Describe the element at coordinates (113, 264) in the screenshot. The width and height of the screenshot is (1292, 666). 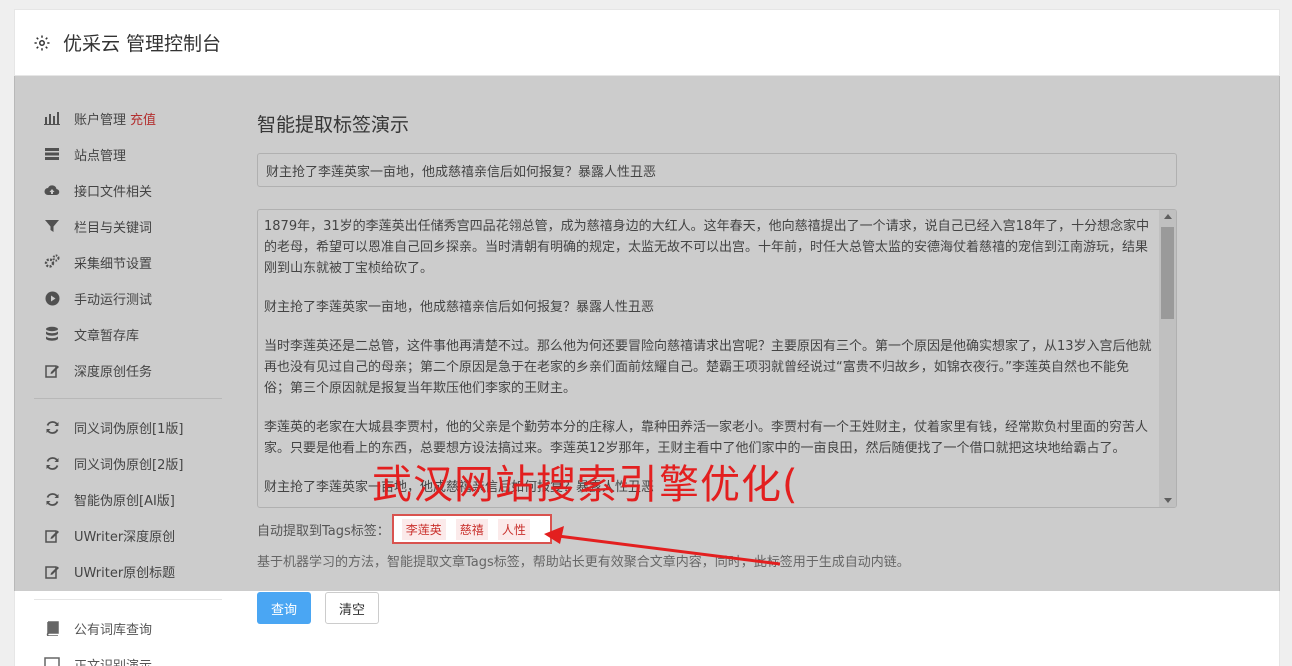
I see `sidebar-item-label: 采集细节设置` at that location.